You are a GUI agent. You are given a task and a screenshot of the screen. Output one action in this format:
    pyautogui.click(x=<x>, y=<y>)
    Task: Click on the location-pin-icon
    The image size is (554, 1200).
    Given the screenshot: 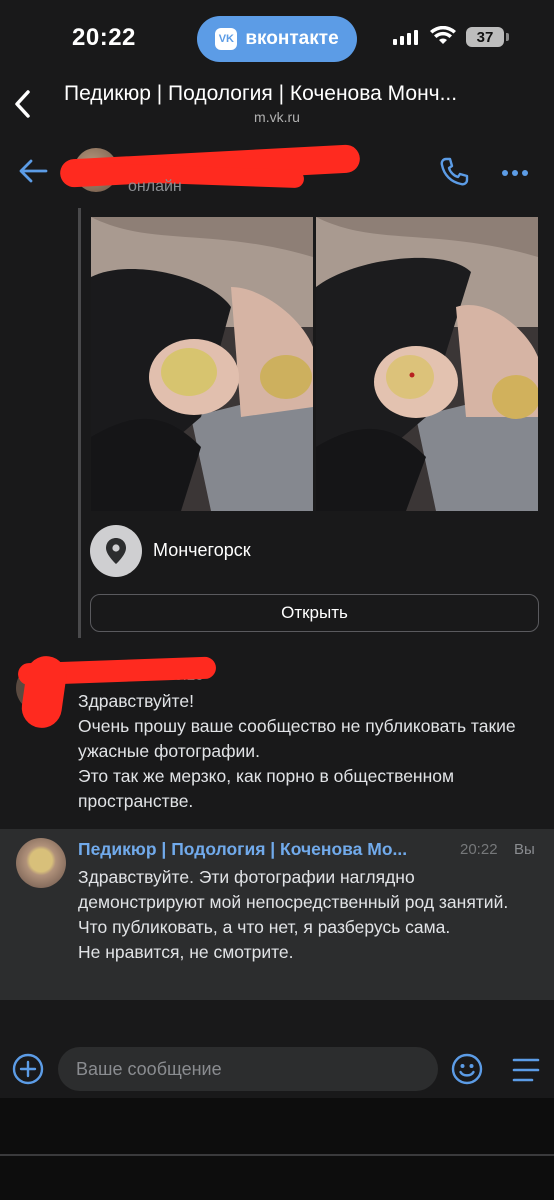 What is the action you would take?
    pyautogui.click(x=116, y=551)
    